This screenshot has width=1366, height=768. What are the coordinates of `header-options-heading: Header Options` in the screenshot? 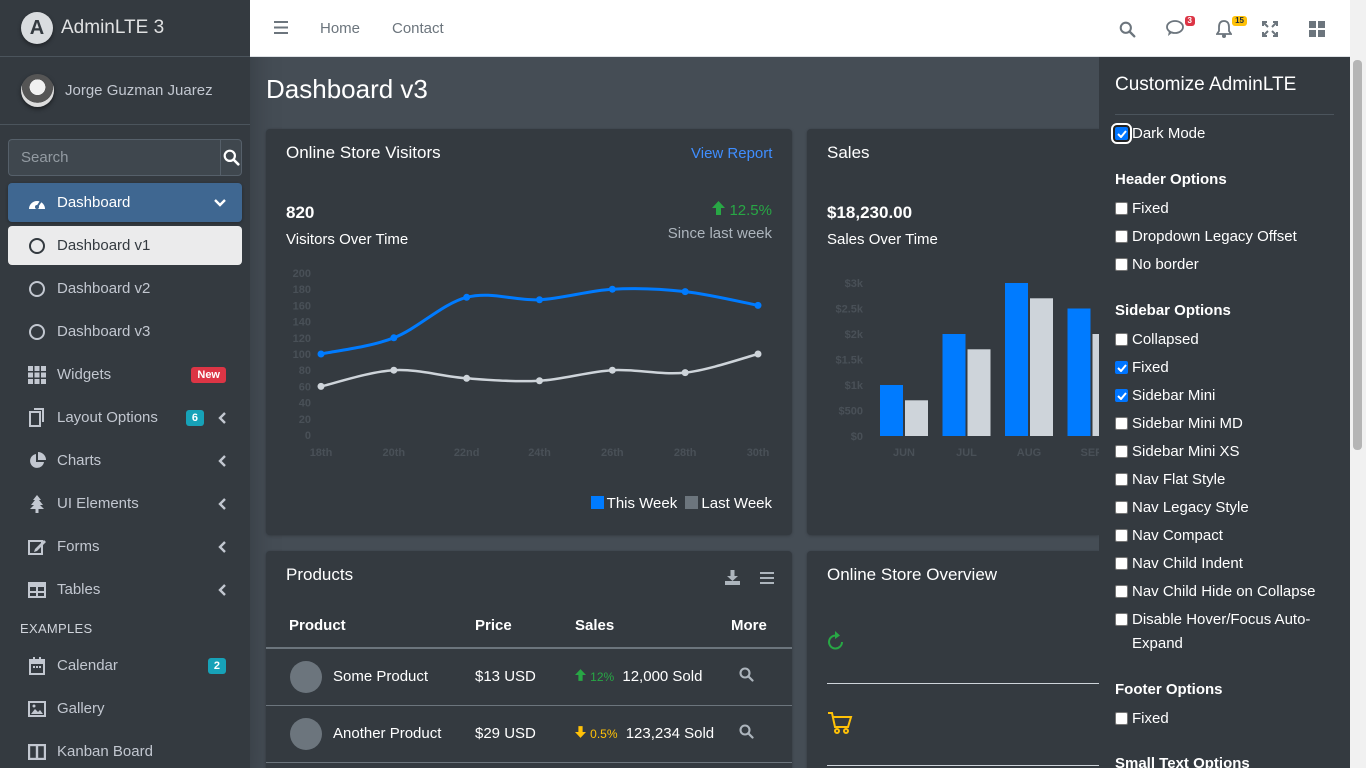 It's located at (1171, 179).